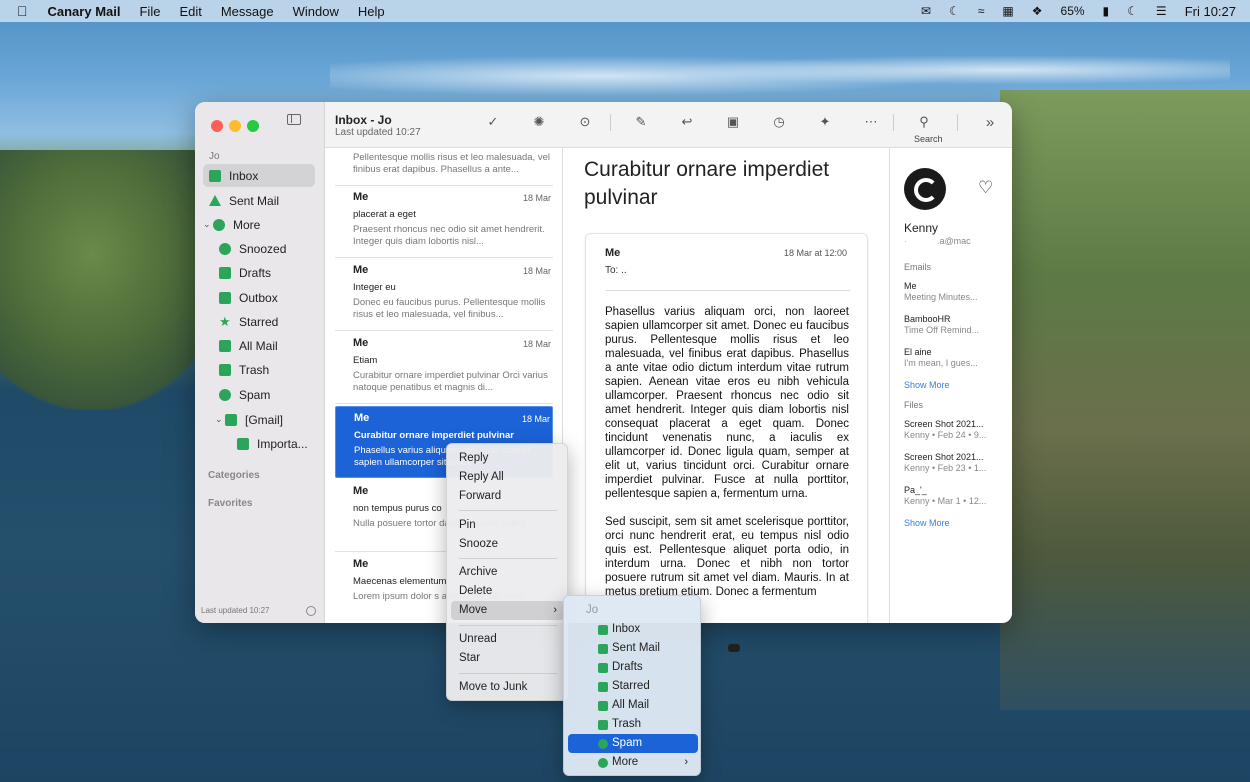  I want to click on sidebar-item-sent: Sent Mail, so click(259, 200).